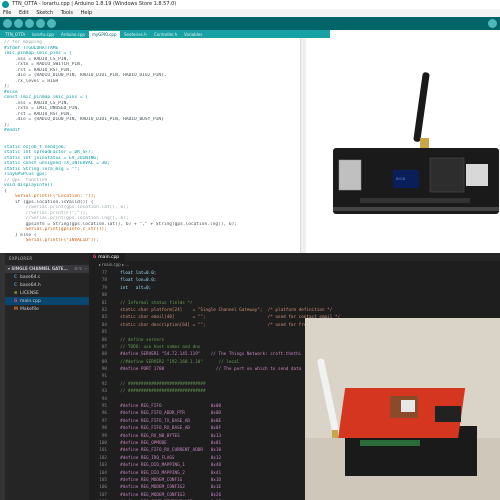  Describe the element at coordinates (294, 257) in the screenshot. I see `vscode-tab-bar: Gmain.cpp` at that location.